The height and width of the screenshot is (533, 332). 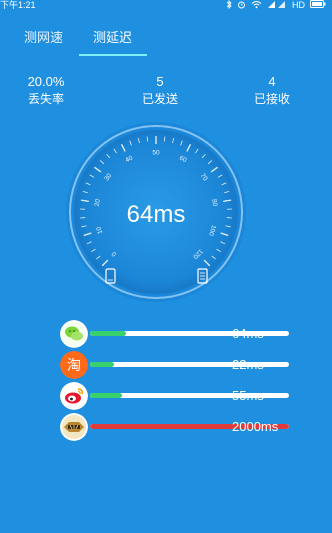 What do you see at coordinates (156, 153) in the screenshot?
I see `gauge-scale-label: 50` at bounding box center [156, 153].